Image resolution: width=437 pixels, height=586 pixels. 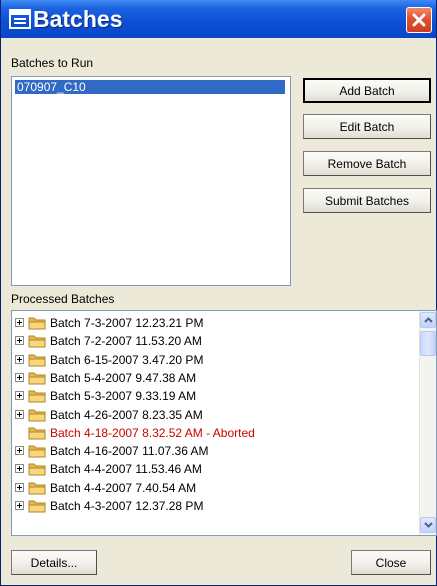 I want to click on tree-row-label: Batch 4-16-2007 11.07.36 AM, so click(x=129, y=451).